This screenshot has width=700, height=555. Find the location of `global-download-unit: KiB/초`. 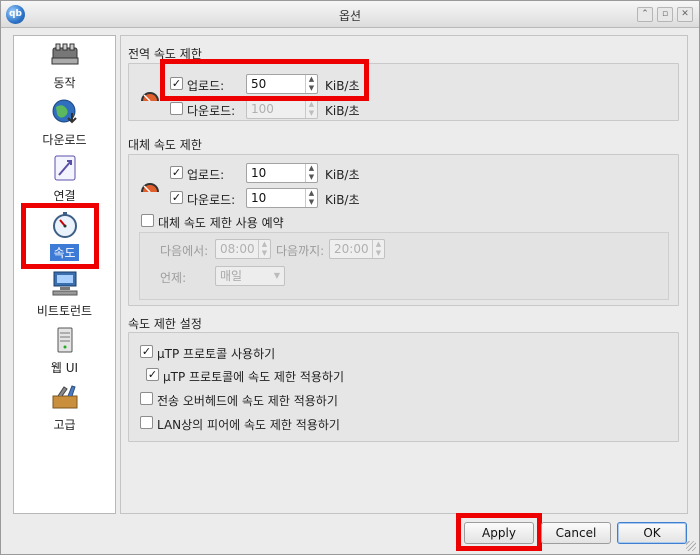

global-download-unit: KiB/초 is located at coordinates (342, 111).